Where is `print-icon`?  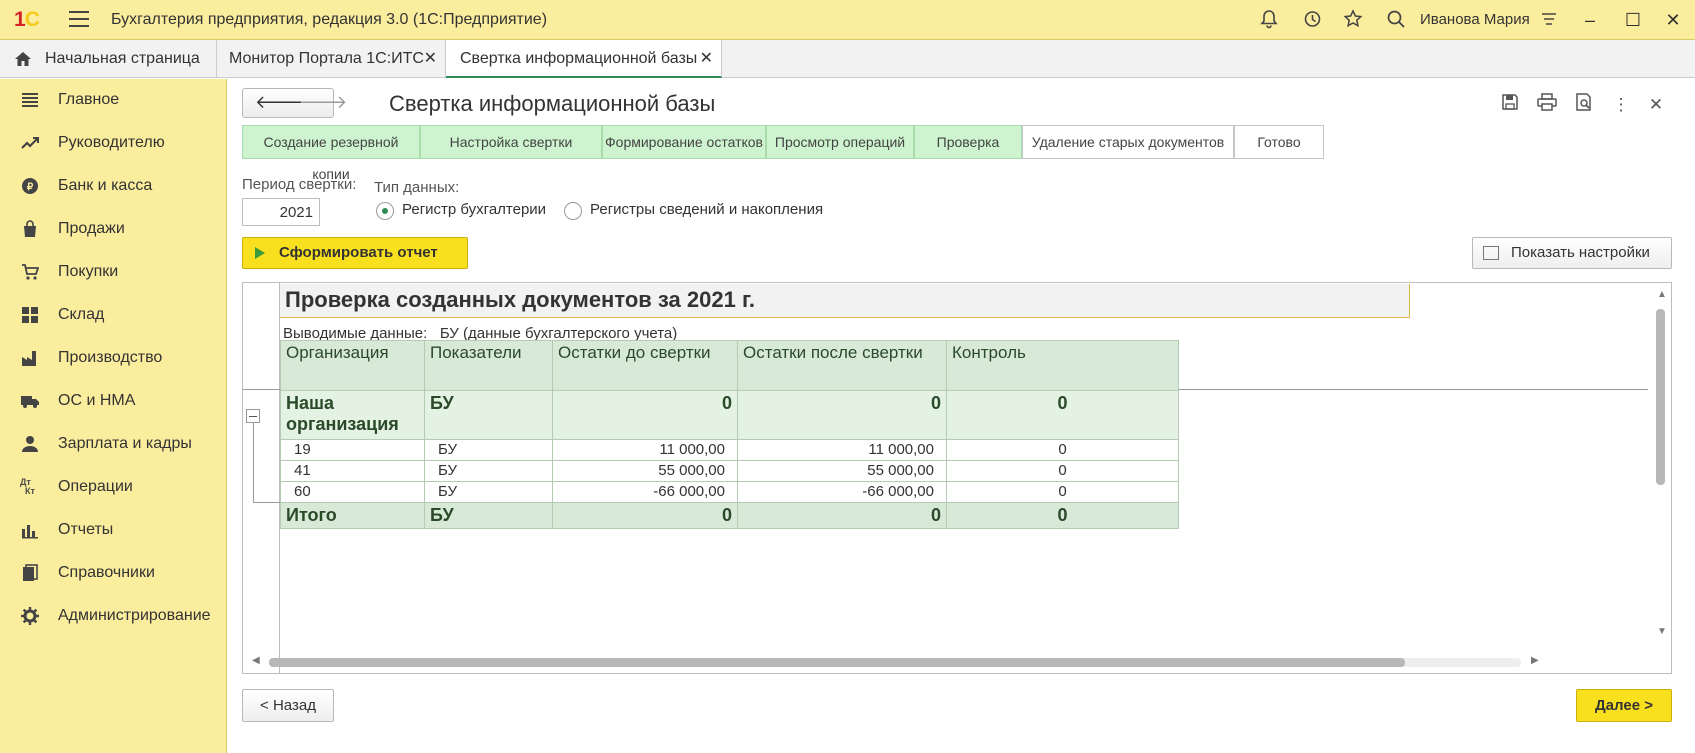 print-icon is located at coordinates (1547, 105).